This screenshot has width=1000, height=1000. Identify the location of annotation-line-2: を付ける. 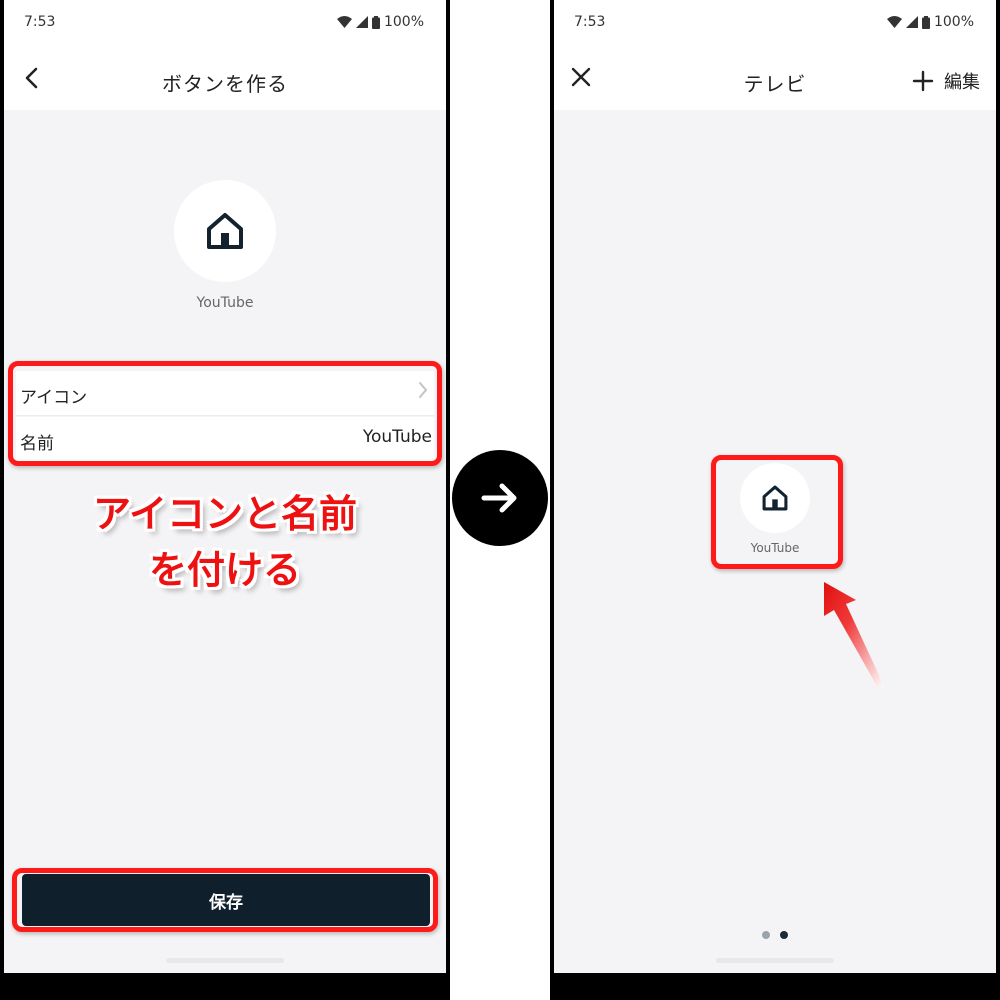
(224, 570).